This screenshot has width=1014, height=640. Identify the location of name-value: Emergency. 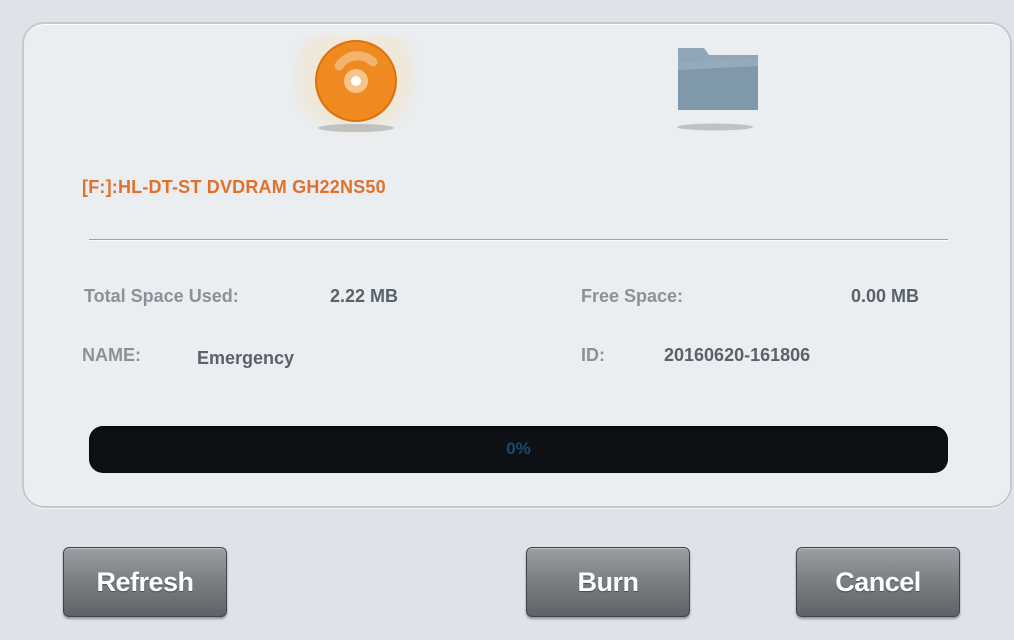
(246, 358).